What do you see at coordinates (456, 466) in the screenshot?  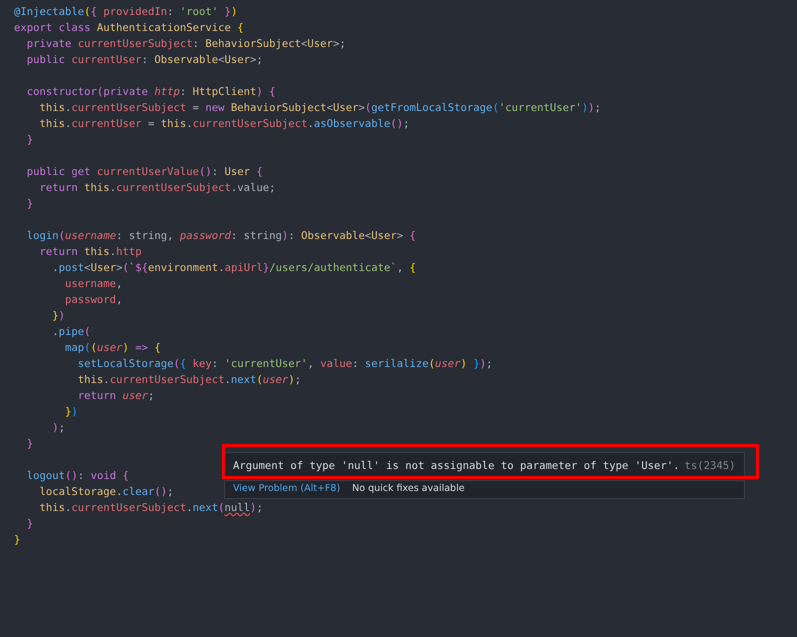 I see `error-message: Argument of type 'null' is not assignable to parameter of type 'User'.` at bounding box center [456, 466].